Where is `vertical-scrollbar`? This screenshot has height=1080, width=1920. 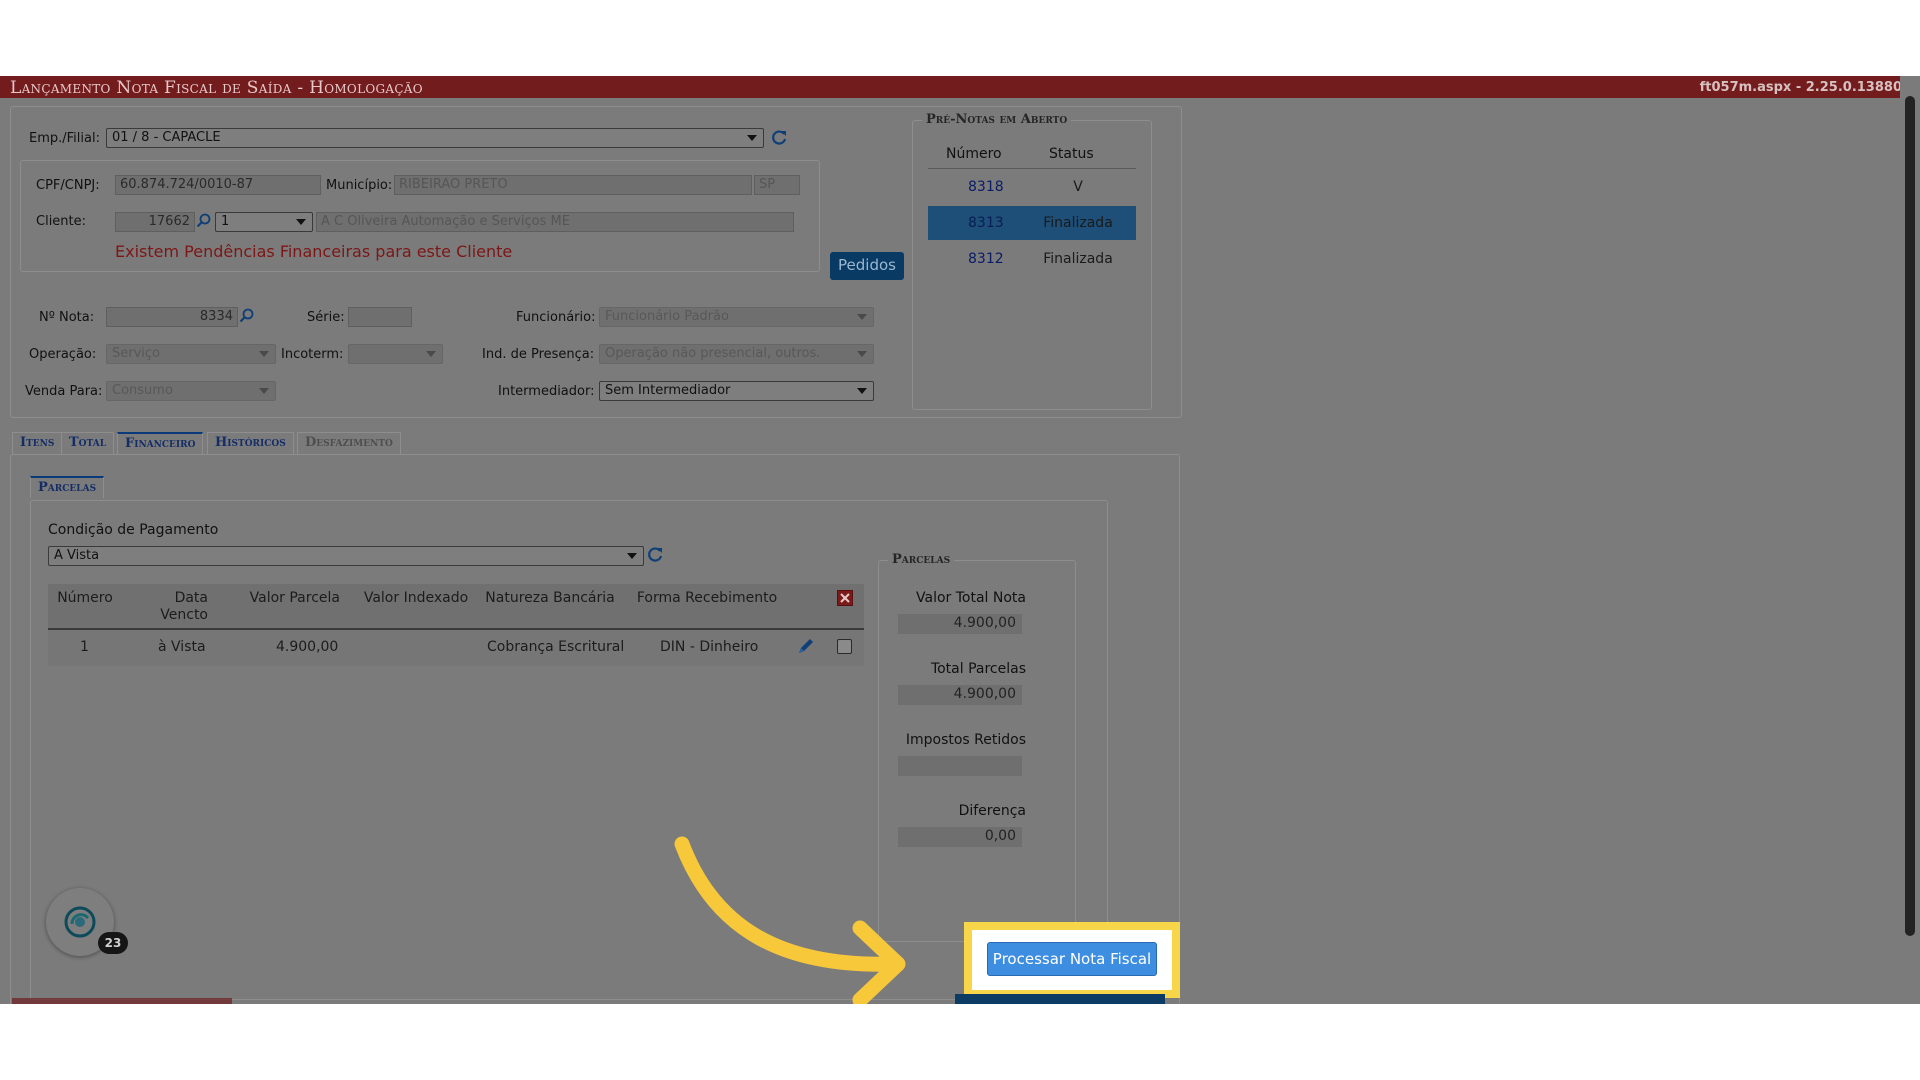
vertical-scrollbar is located at coordinates (1910, 540).